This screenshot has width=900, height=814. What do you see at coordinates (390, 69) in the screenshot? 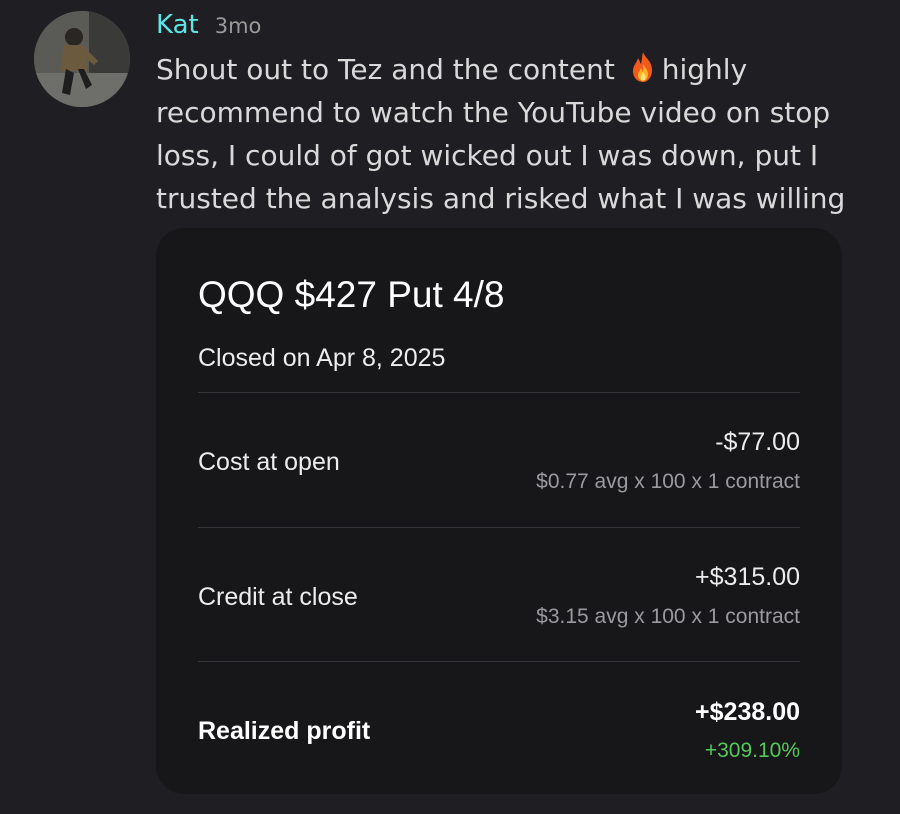
I see `message-text-part1: Shout out to Tez and the content` at bounding box center [390, 69].